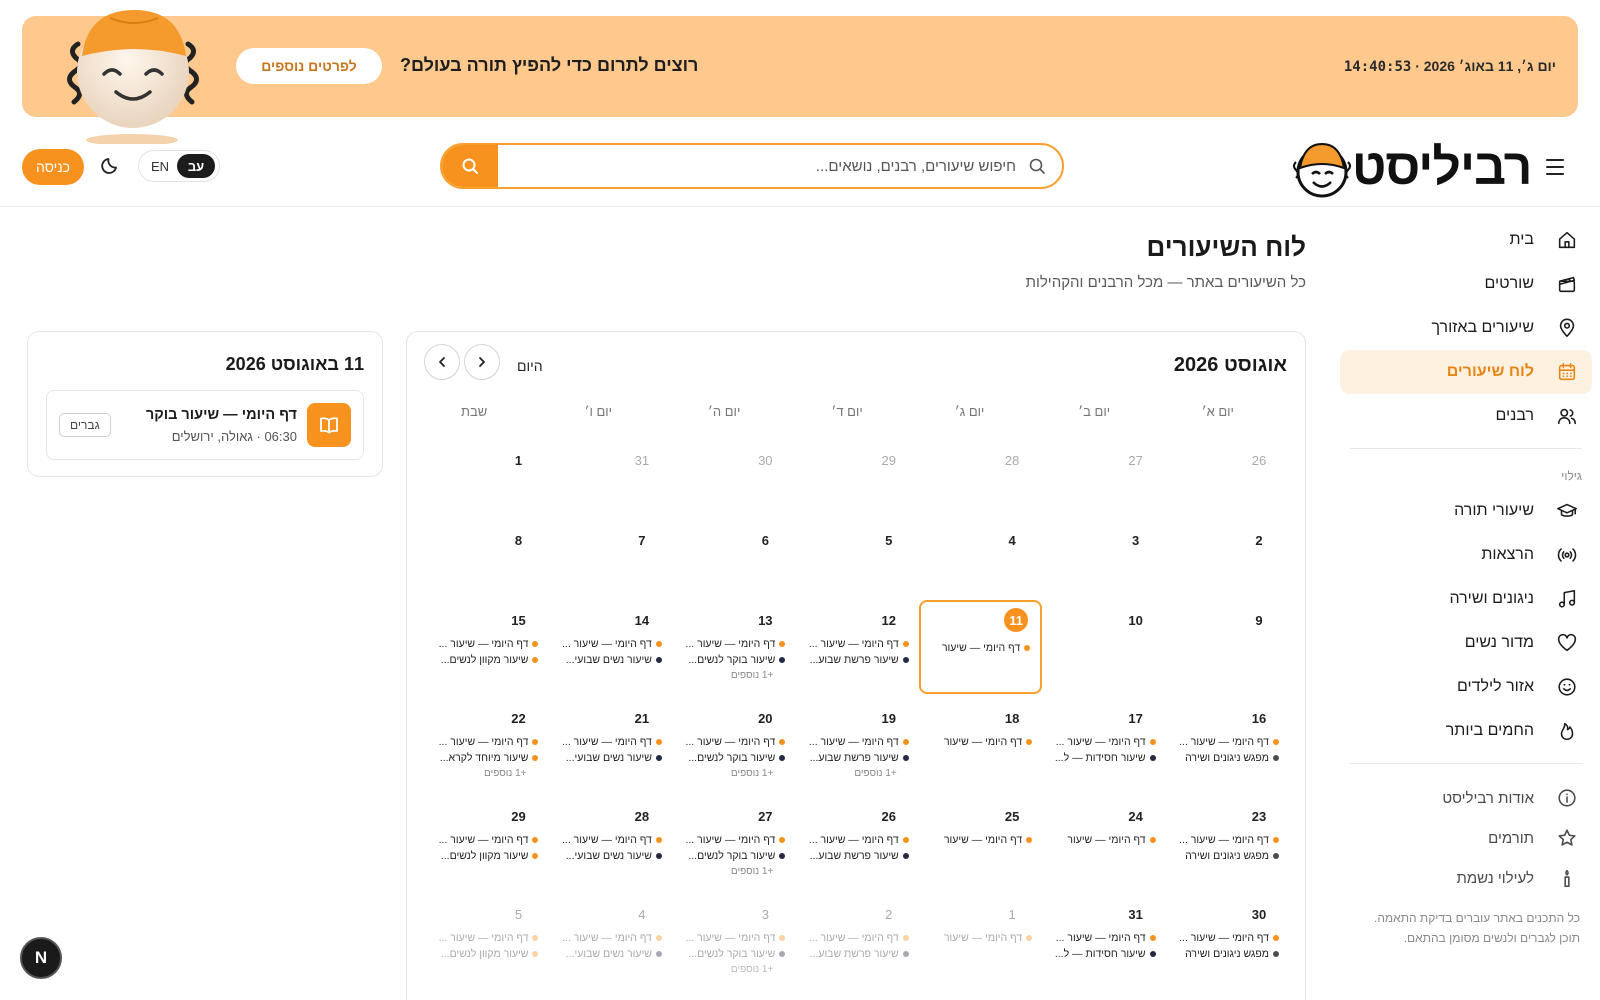  What do you see at coordinates (733, 478) in the screenshot?
I see `calendar-day-cell: 30` at bounding box center [733, 478].